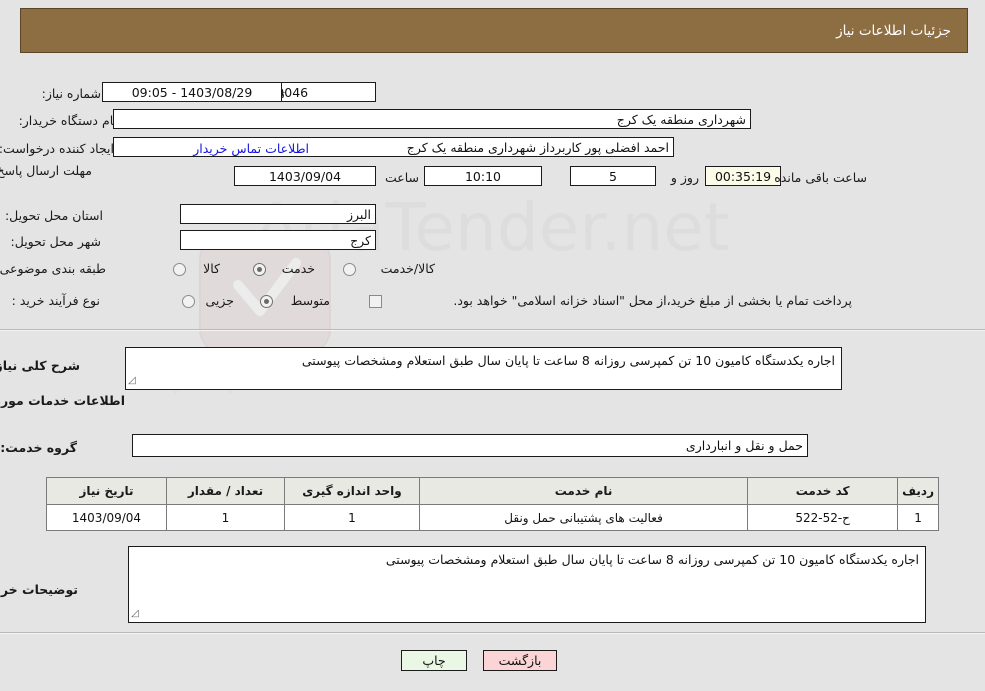 Image resolution: width=985 pixels, height=691 pixels. I want to click on announce-datetime-value: 1403/08/29 - 09:05, so click(192, 92).